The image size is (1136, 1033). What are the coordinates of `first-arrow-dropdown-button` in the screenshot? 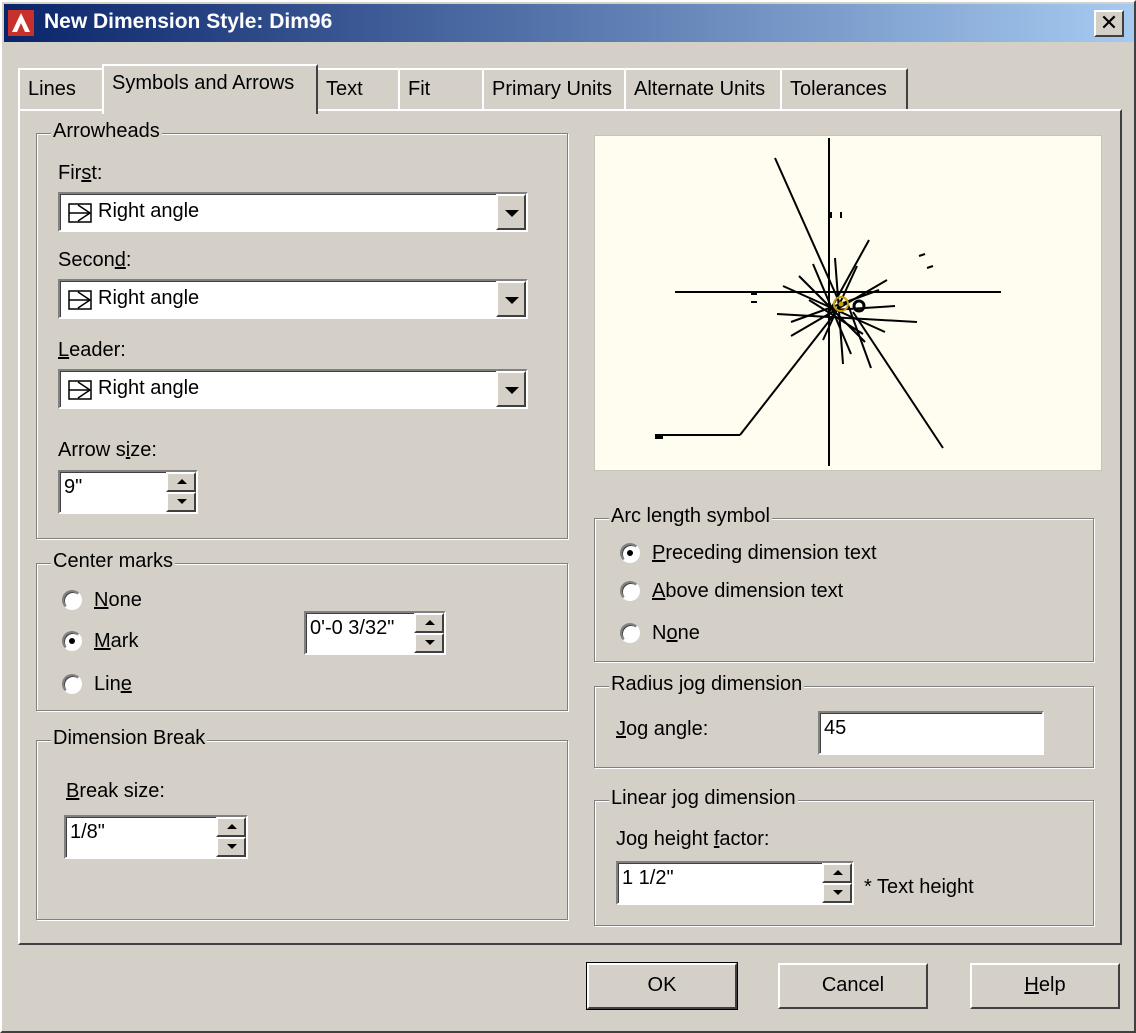 It's located at (511, 212).